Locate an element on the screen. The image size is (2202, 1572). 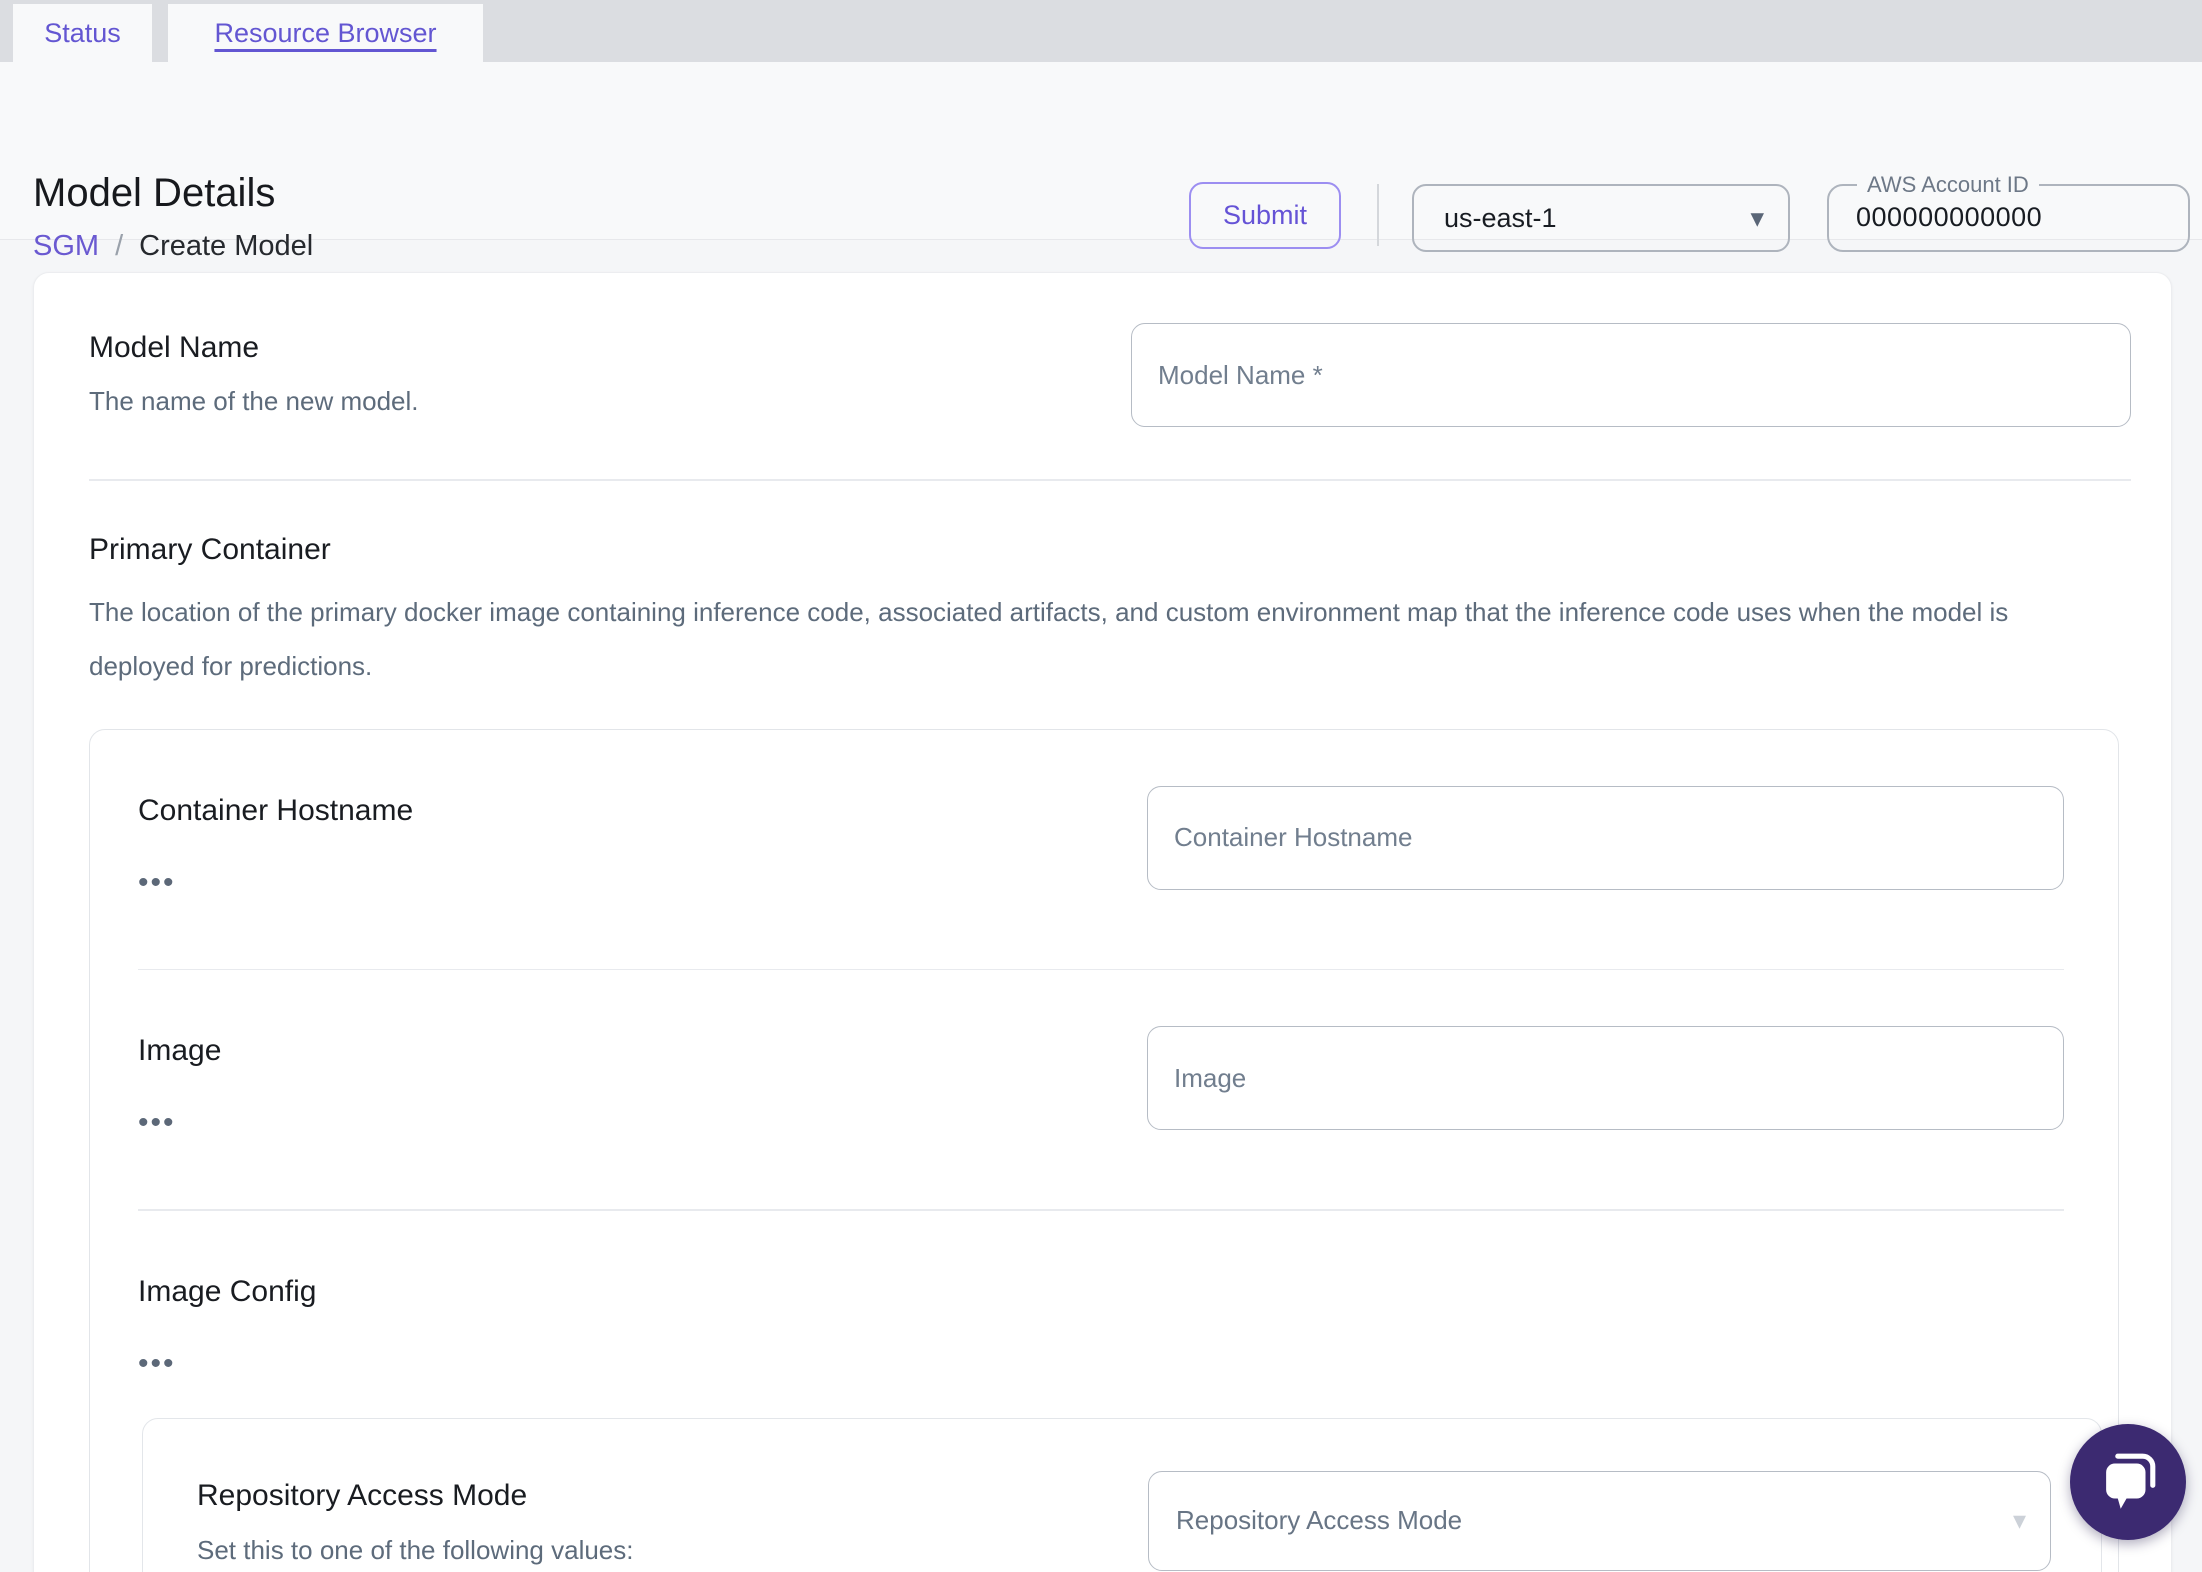
chat-bubble-icon is located at coordinates (2128, 1482).